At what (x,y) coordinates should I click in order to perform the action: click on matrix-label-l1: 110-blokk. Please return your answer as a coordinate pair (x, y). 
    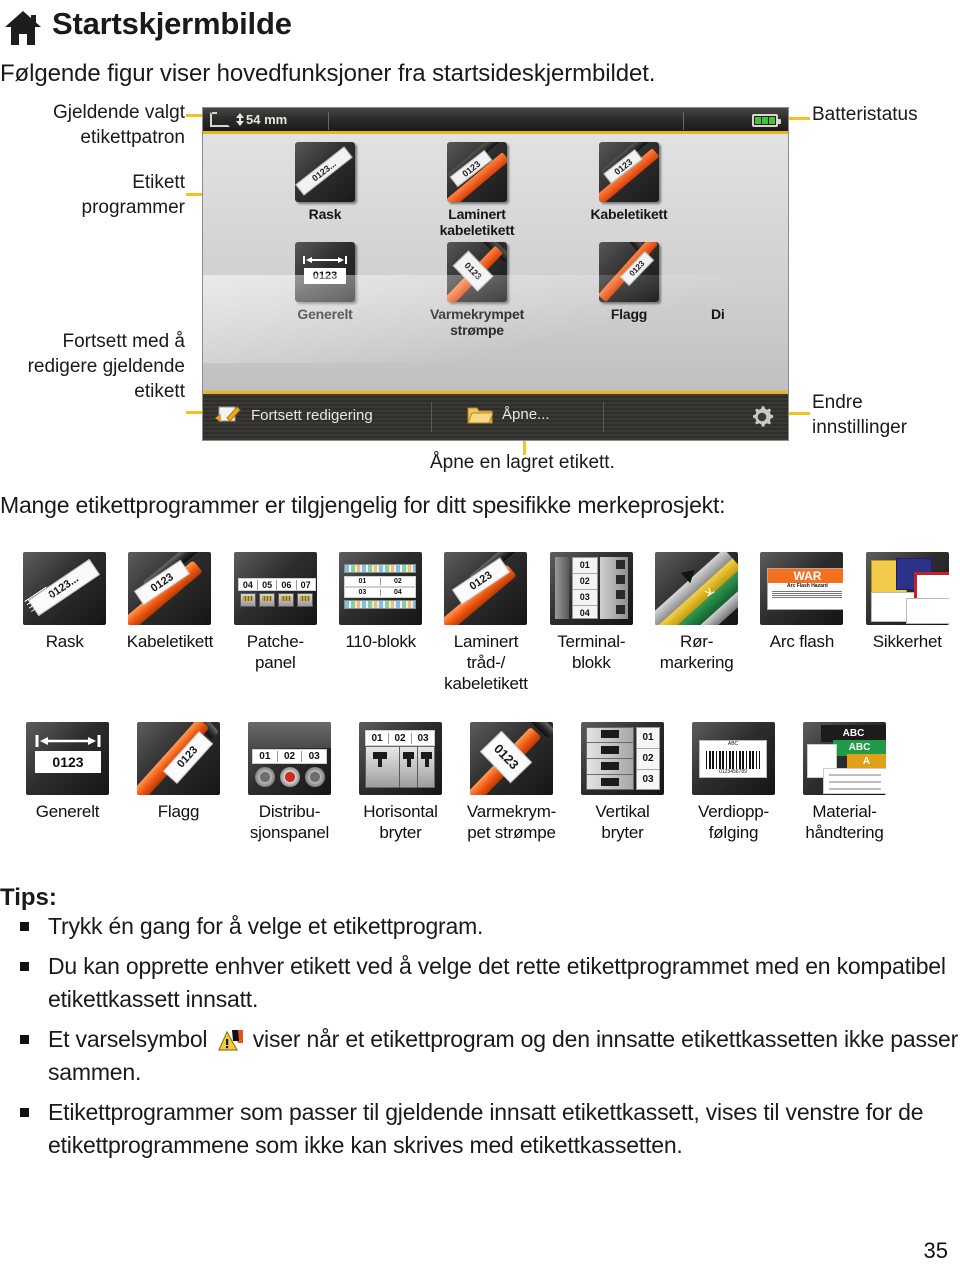
    Looking at the image, I should click on (380, 641).